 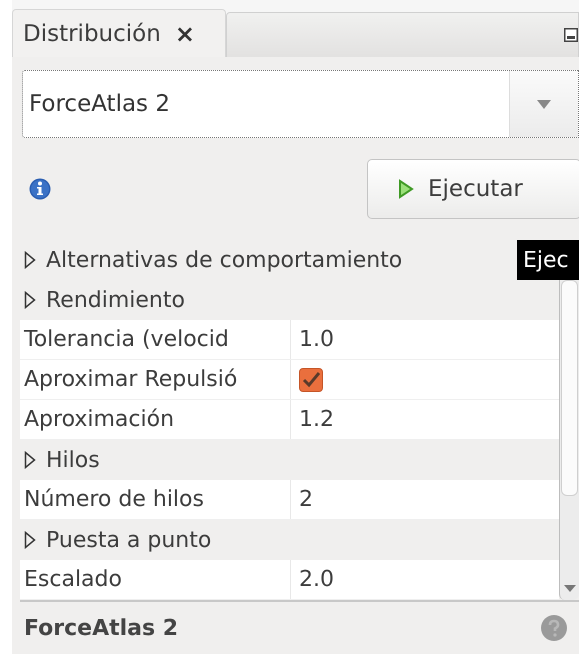 I want to click on layout-dropdown: ForceAtlas 2, so click(x=300, y=104).